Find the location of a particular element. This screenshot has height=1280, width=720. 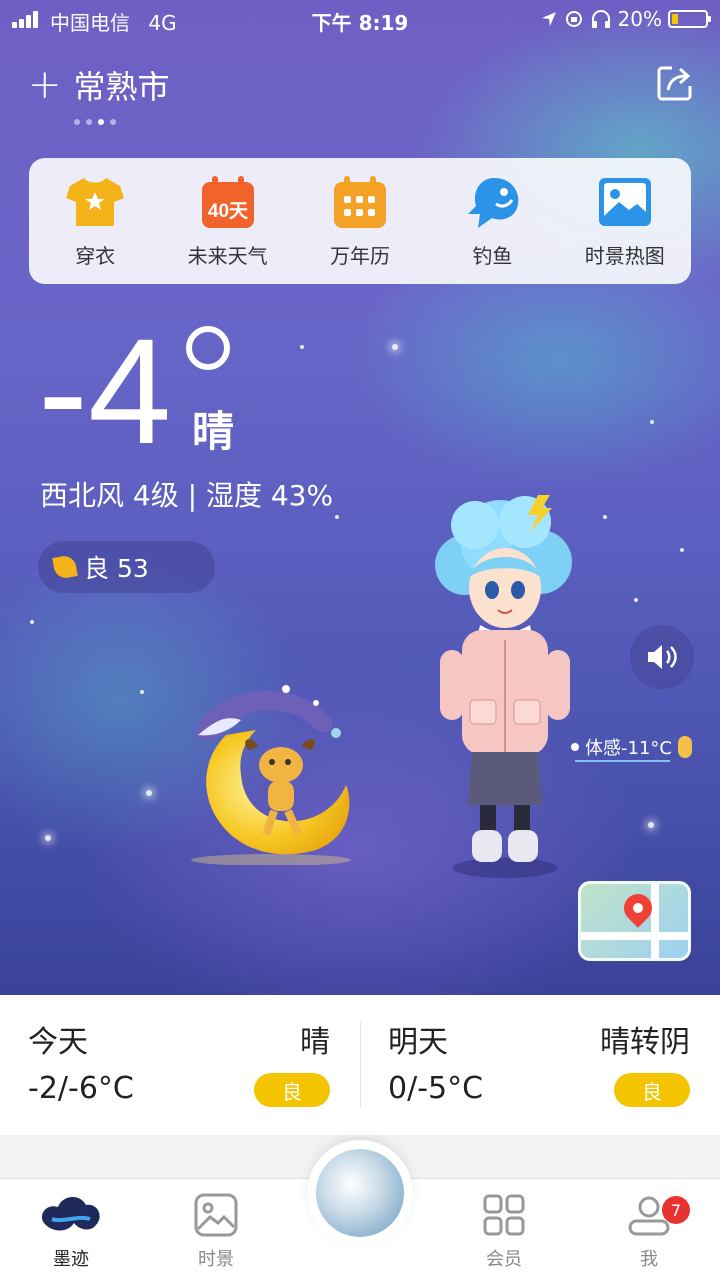

sky-thumbnail is located at coordinates (360, 1193).